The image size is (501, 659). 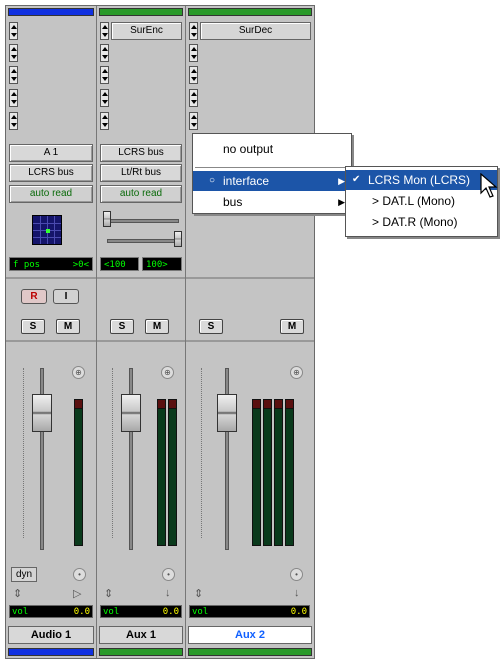 I want to click on track-name-audio-1: Audio 1, so click(x=51, y=635).